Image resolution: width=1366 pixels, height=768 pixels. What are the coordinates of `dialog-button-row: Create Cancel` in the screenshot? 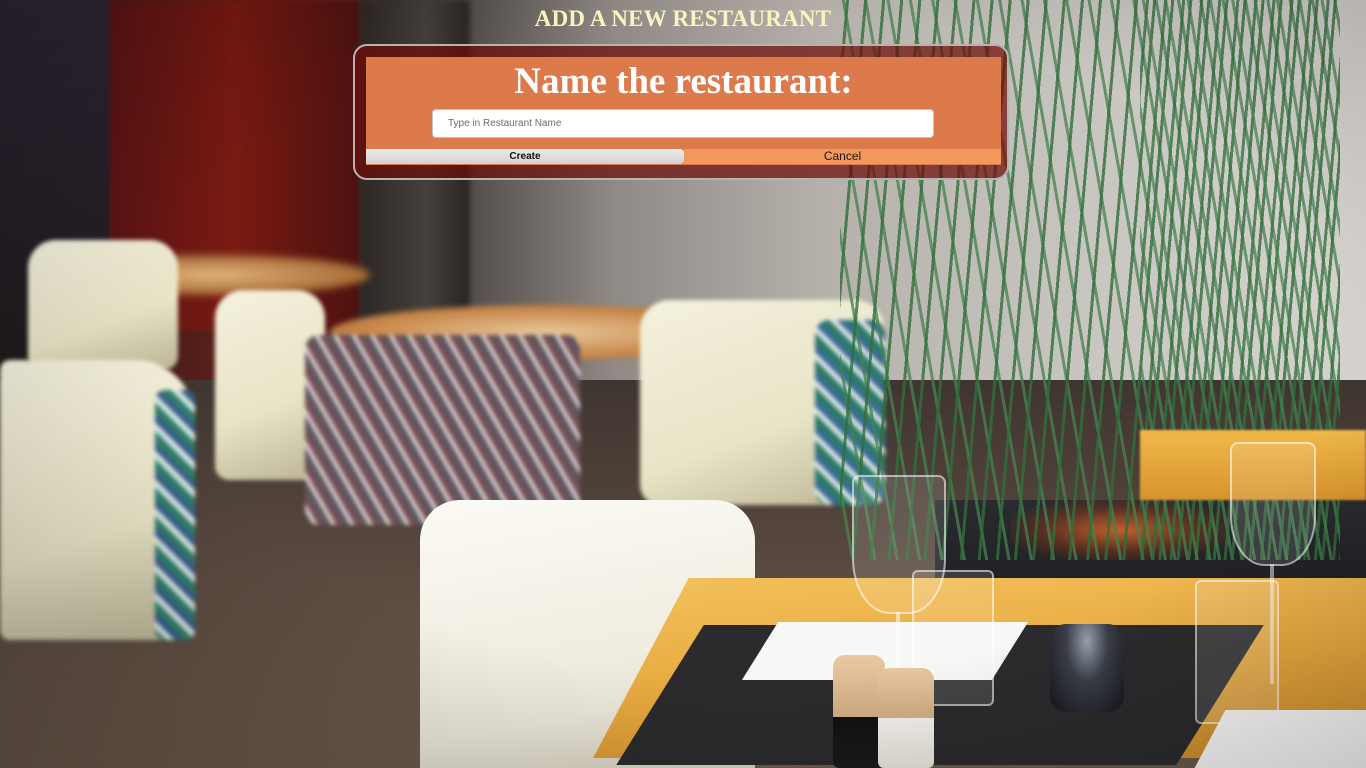 It's located at (683, 156).